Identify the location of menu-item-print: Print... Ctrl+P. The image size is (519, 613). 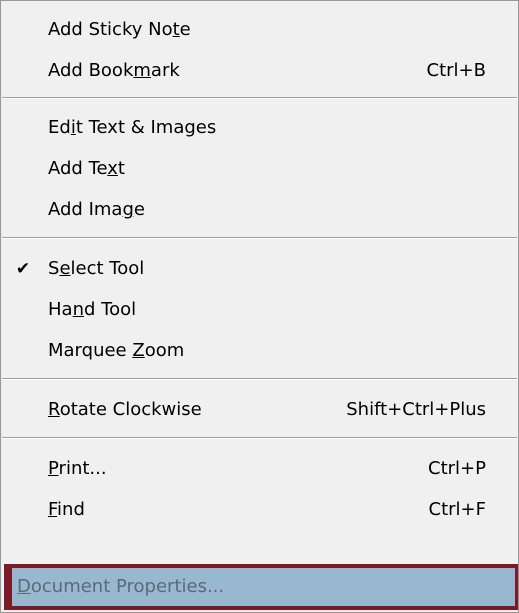
(259, 468).